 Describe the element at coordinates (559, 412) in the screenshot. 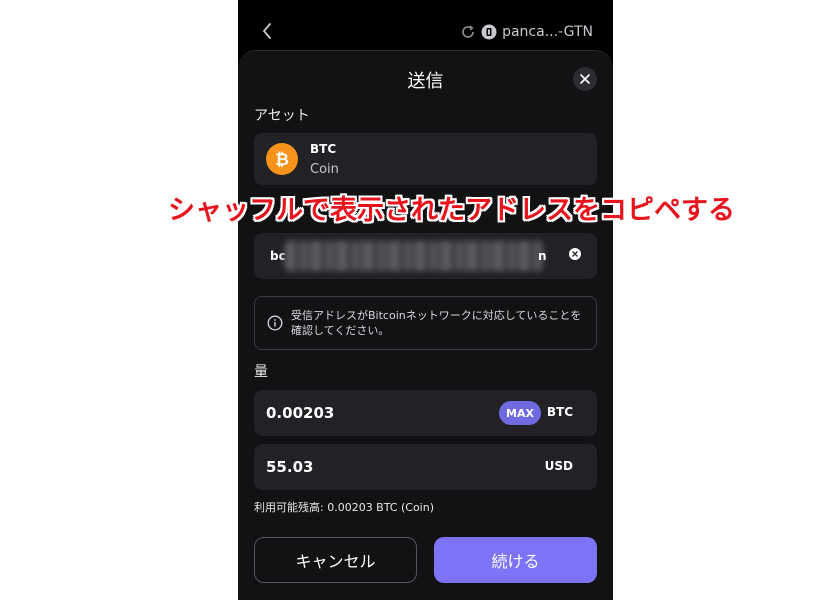

I see `crypto-unit: BTC` at that location.